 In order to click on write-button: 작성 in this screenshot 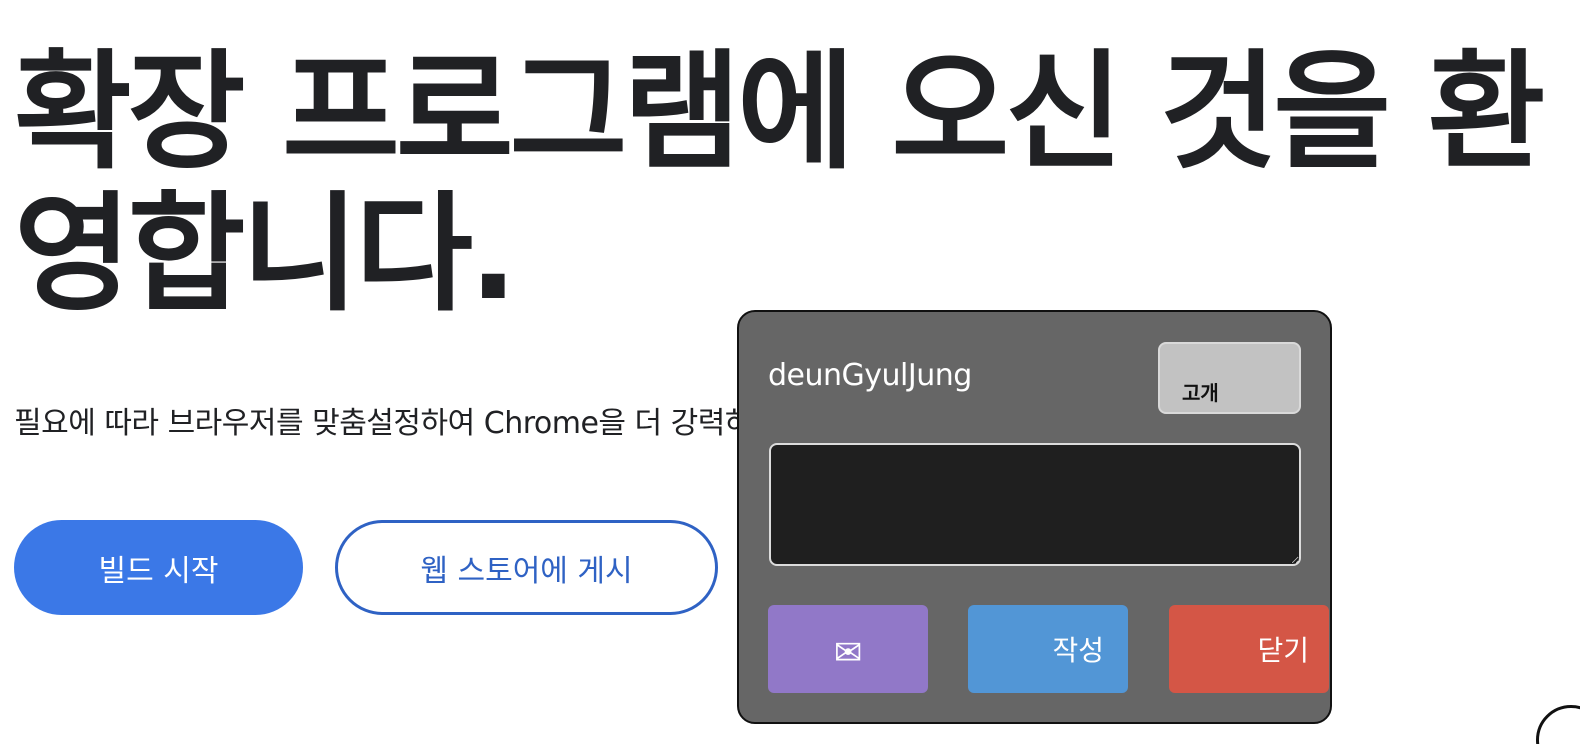, I will do `click(1048, 649)`.